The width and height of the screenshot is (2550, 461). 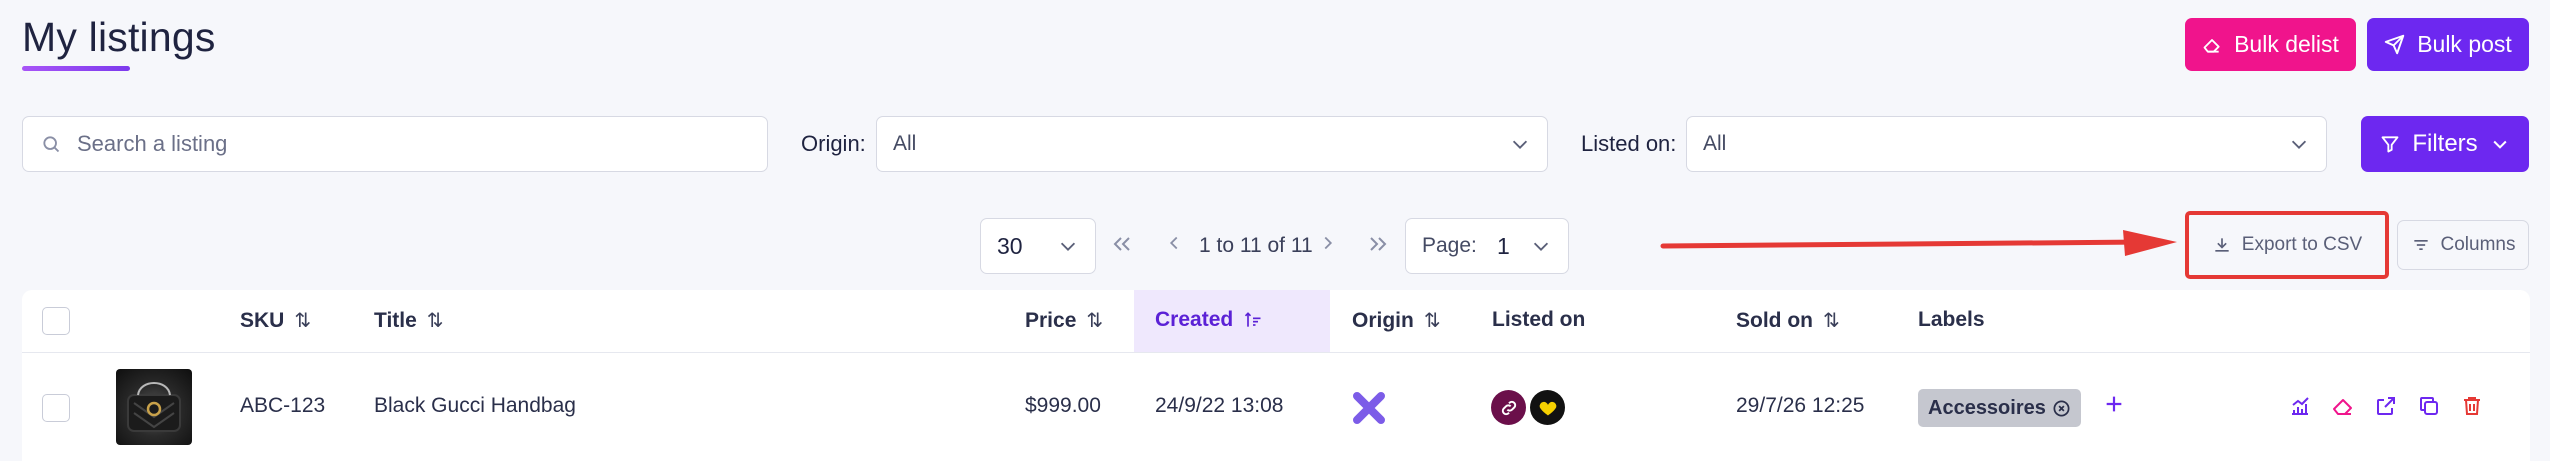 What do you see at coordinates (56, 408) in the screenshot?
I see `row-checkbox` at bounding box center [56, 408].